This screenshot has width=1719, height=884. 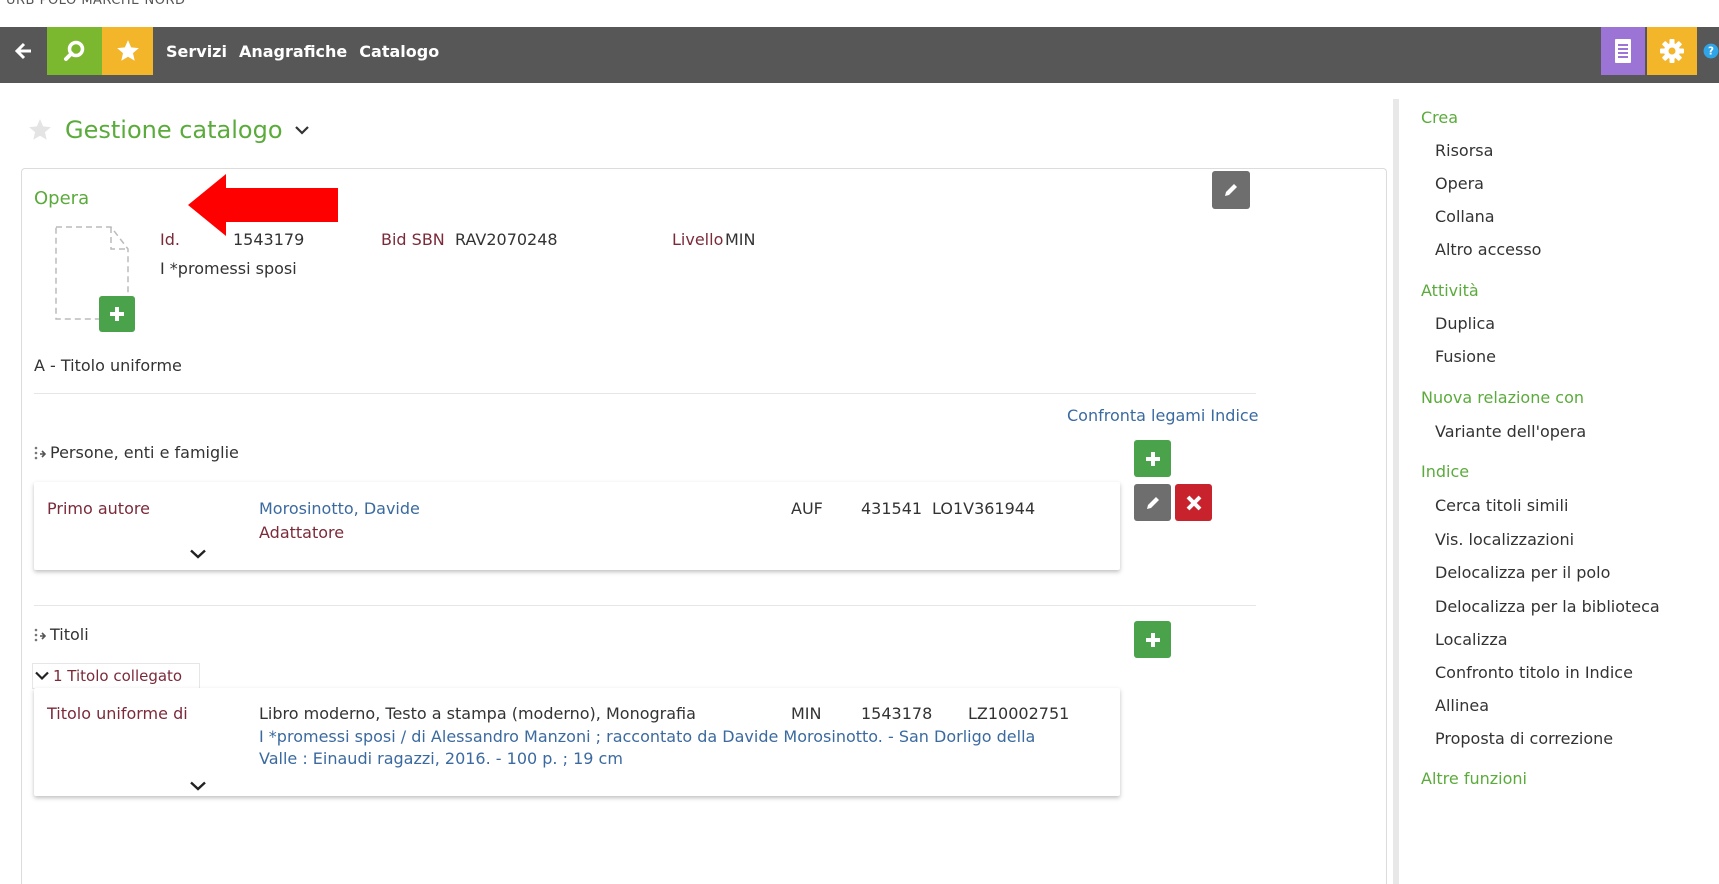 I want to click on compare-links-link: Confronta legami Indice, so click(x=1163, y=415).